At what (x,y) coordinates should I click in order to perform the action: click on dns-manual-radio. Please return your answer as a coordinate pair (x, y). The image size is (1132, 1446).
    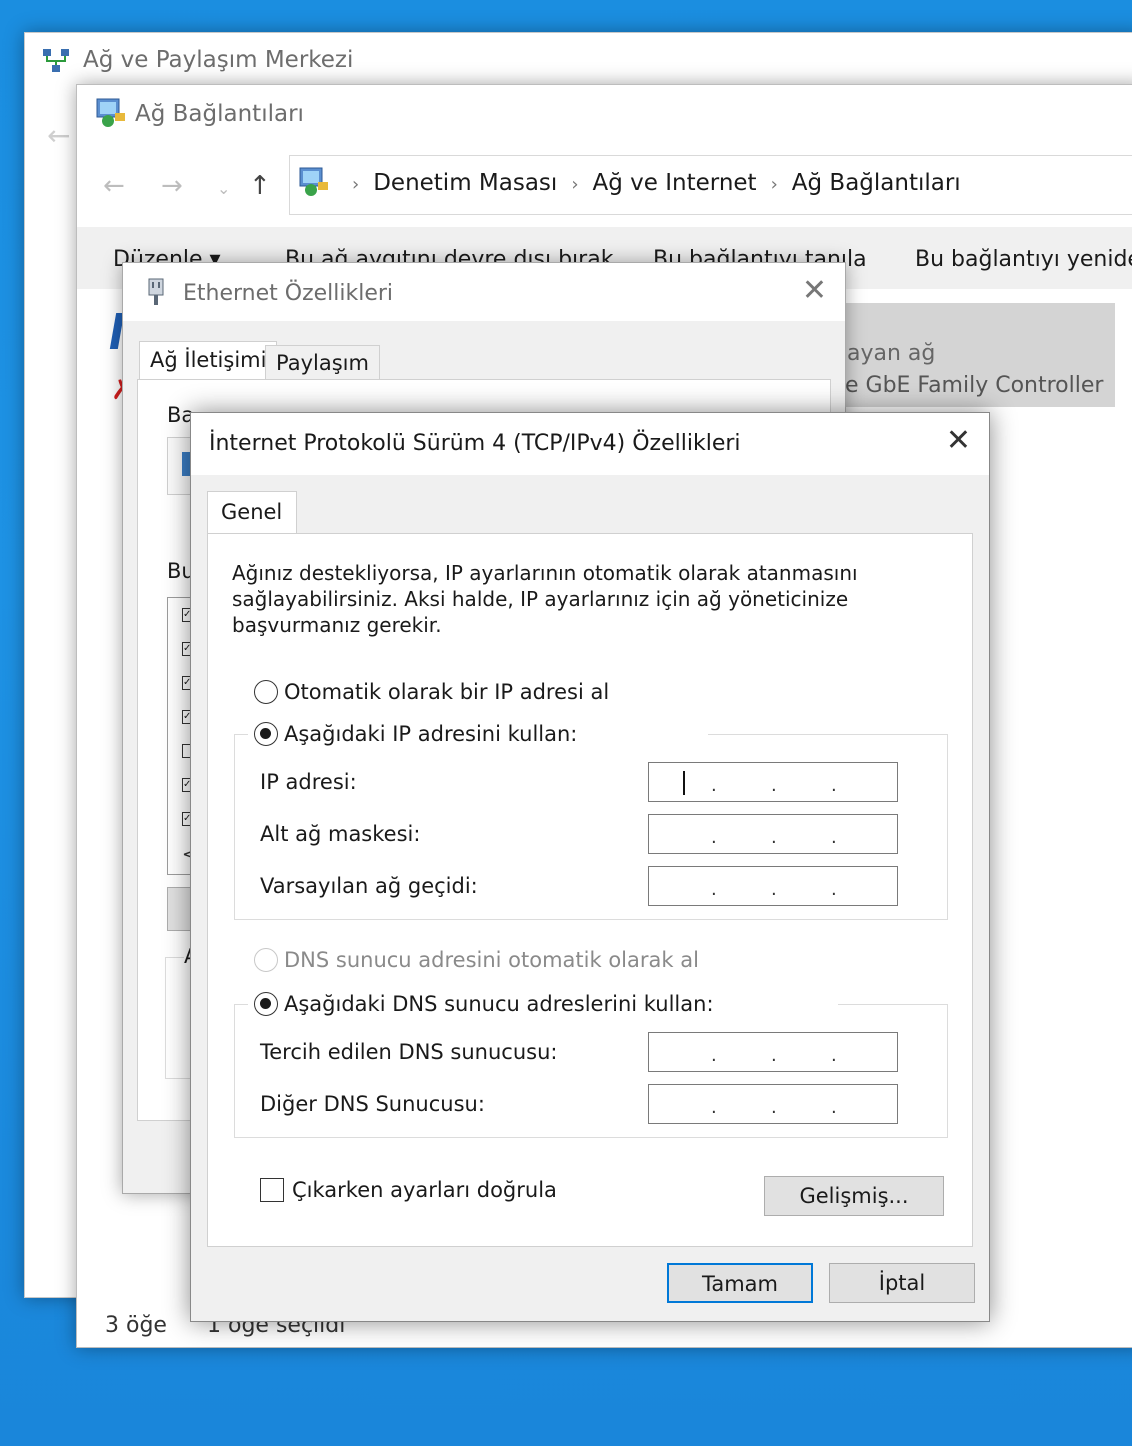
    Looking at the image, I should click on (266, 1004).